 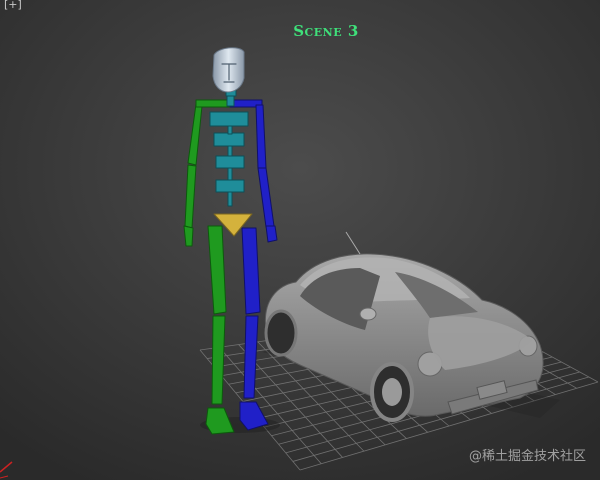 I want to click on car-front-hubcap, so click(x=392, y=392).